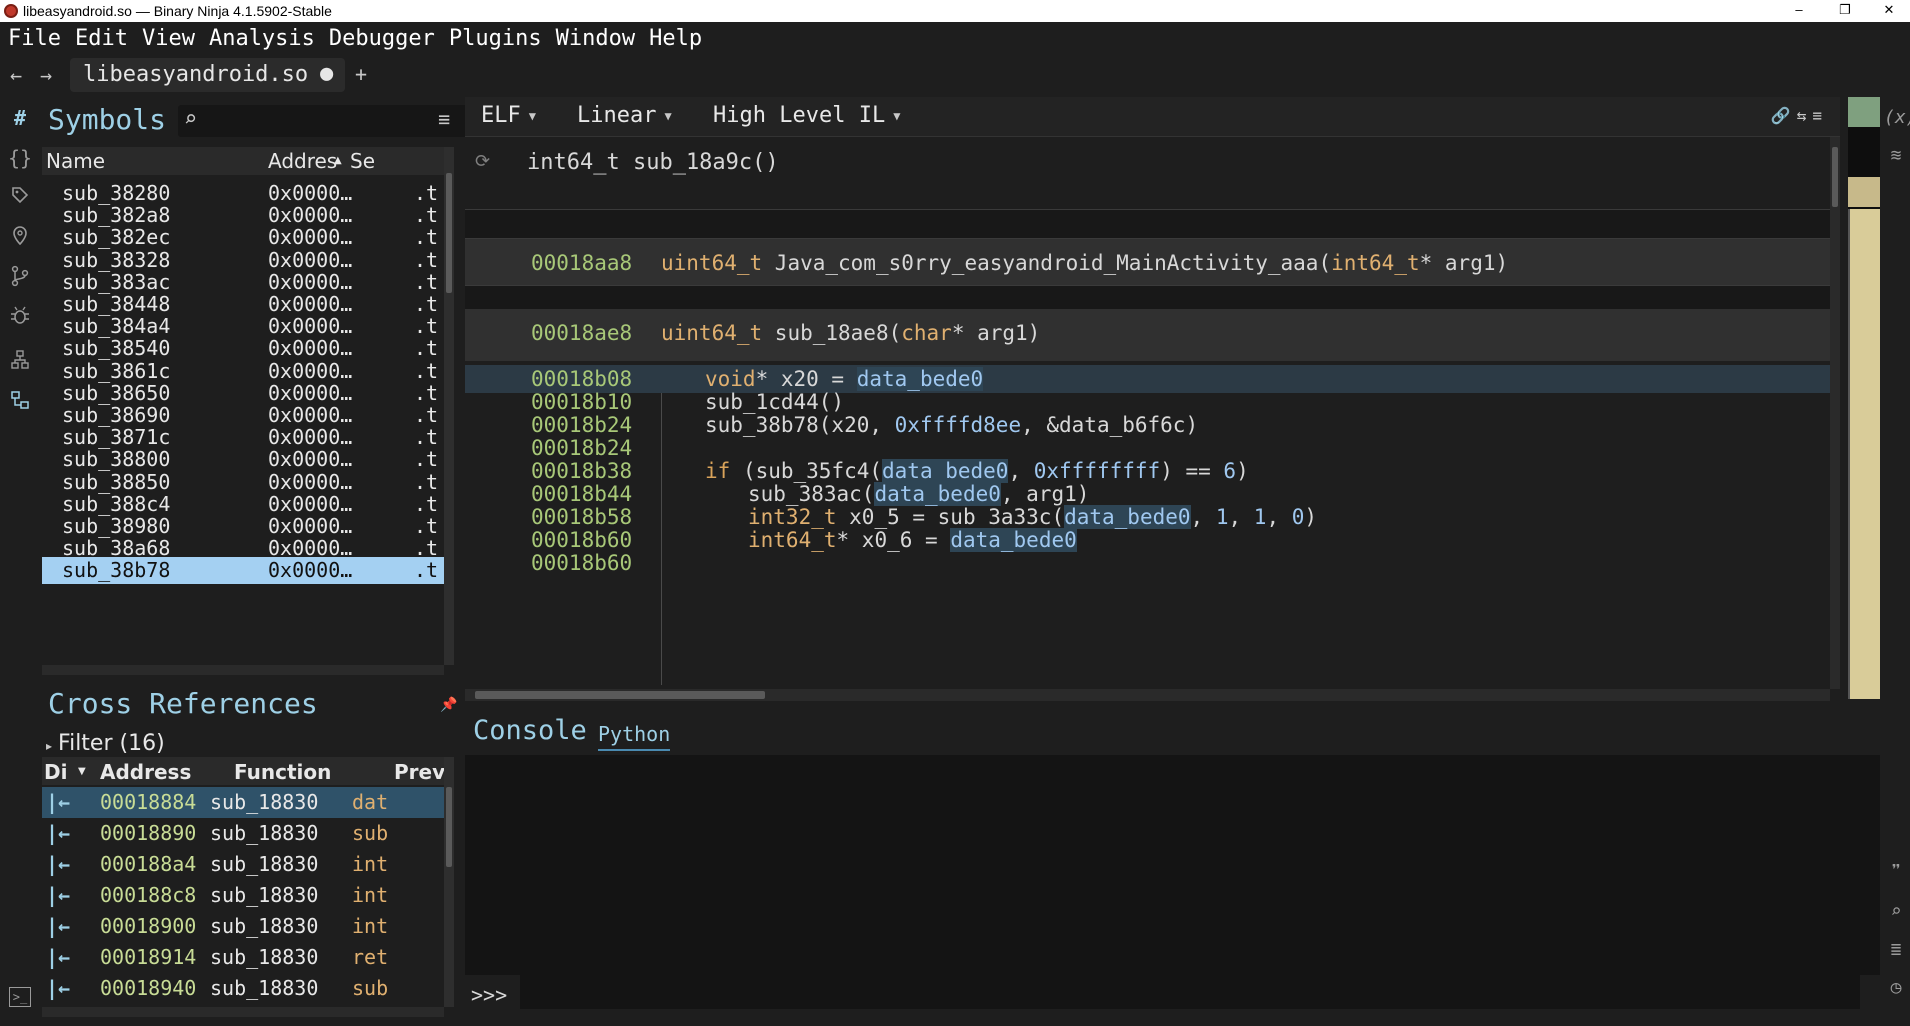 This screenshot has height=1026, width=1910. Describe the element at coordinates (850, 333) in the screenshot. I see `function-signature: uint64_t sub_18ae8(char* arg1)` at that location.